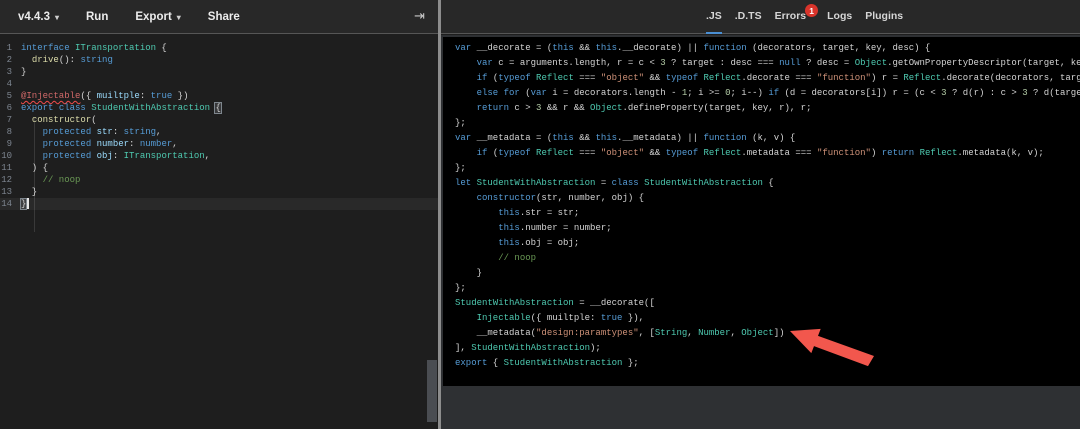 The height and width of the screenshot is (429, 1080). What do you see at coordinates (767, 363) in the screenshot?
I see `code-line: export { StudentWithAbstraction };` at bounding box center [767, 363].